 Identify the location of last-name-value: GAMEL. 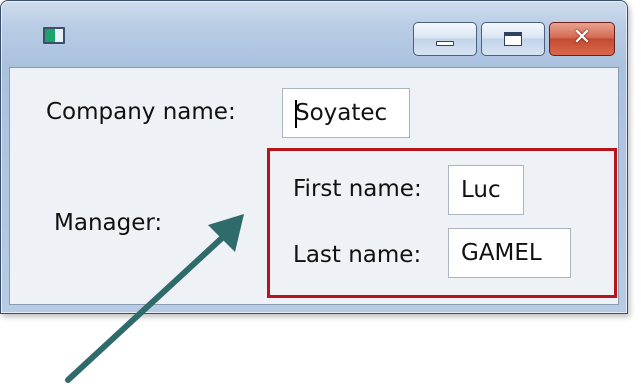
(501, 253).